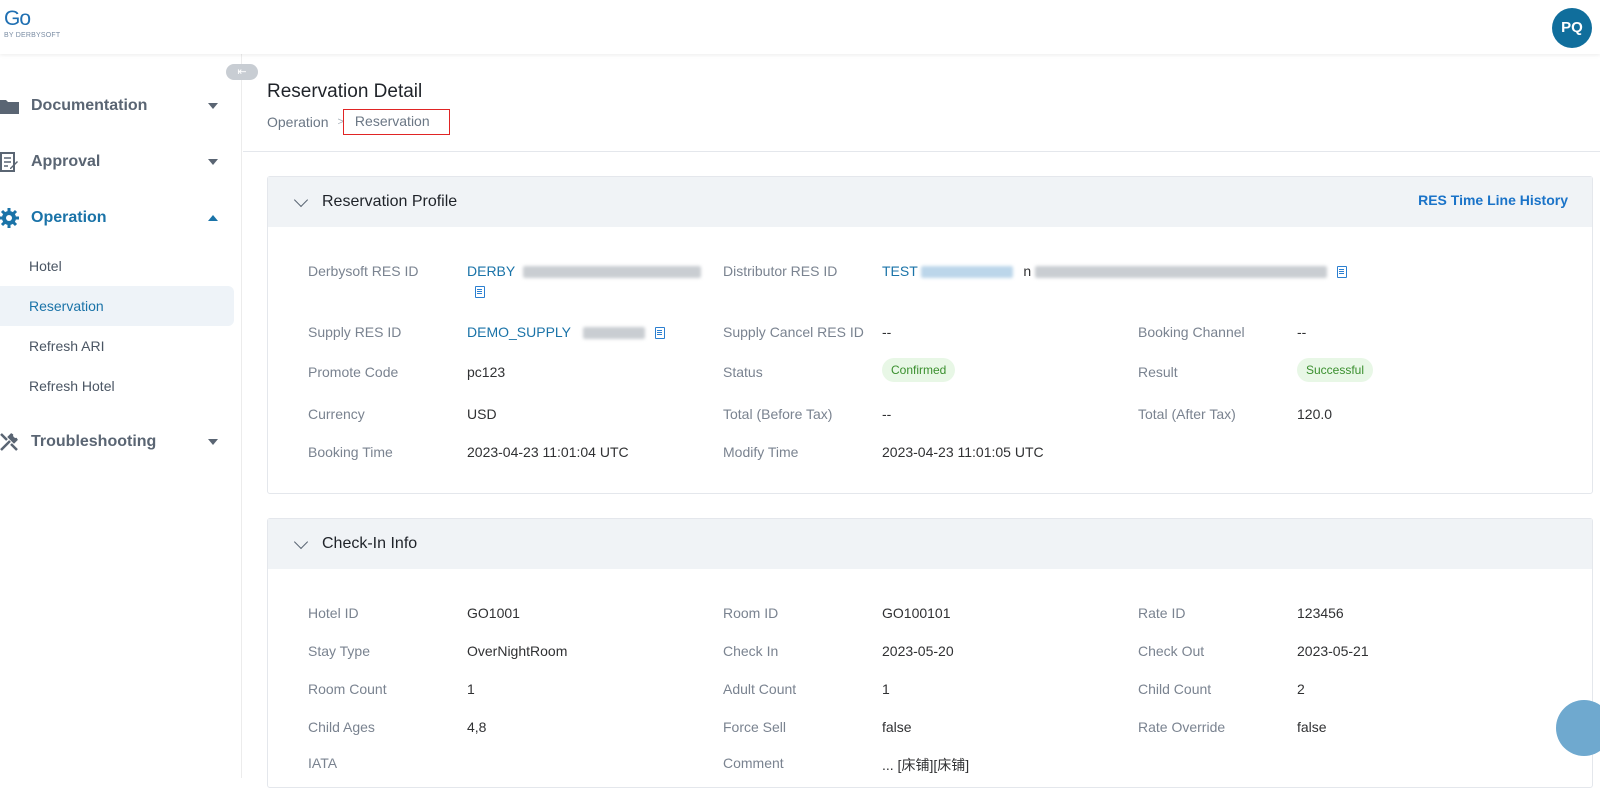 The height and width of the screenshot is (788, 1600). I want to click on booking-channel-label: Booking Channel, so click(1191, 332).